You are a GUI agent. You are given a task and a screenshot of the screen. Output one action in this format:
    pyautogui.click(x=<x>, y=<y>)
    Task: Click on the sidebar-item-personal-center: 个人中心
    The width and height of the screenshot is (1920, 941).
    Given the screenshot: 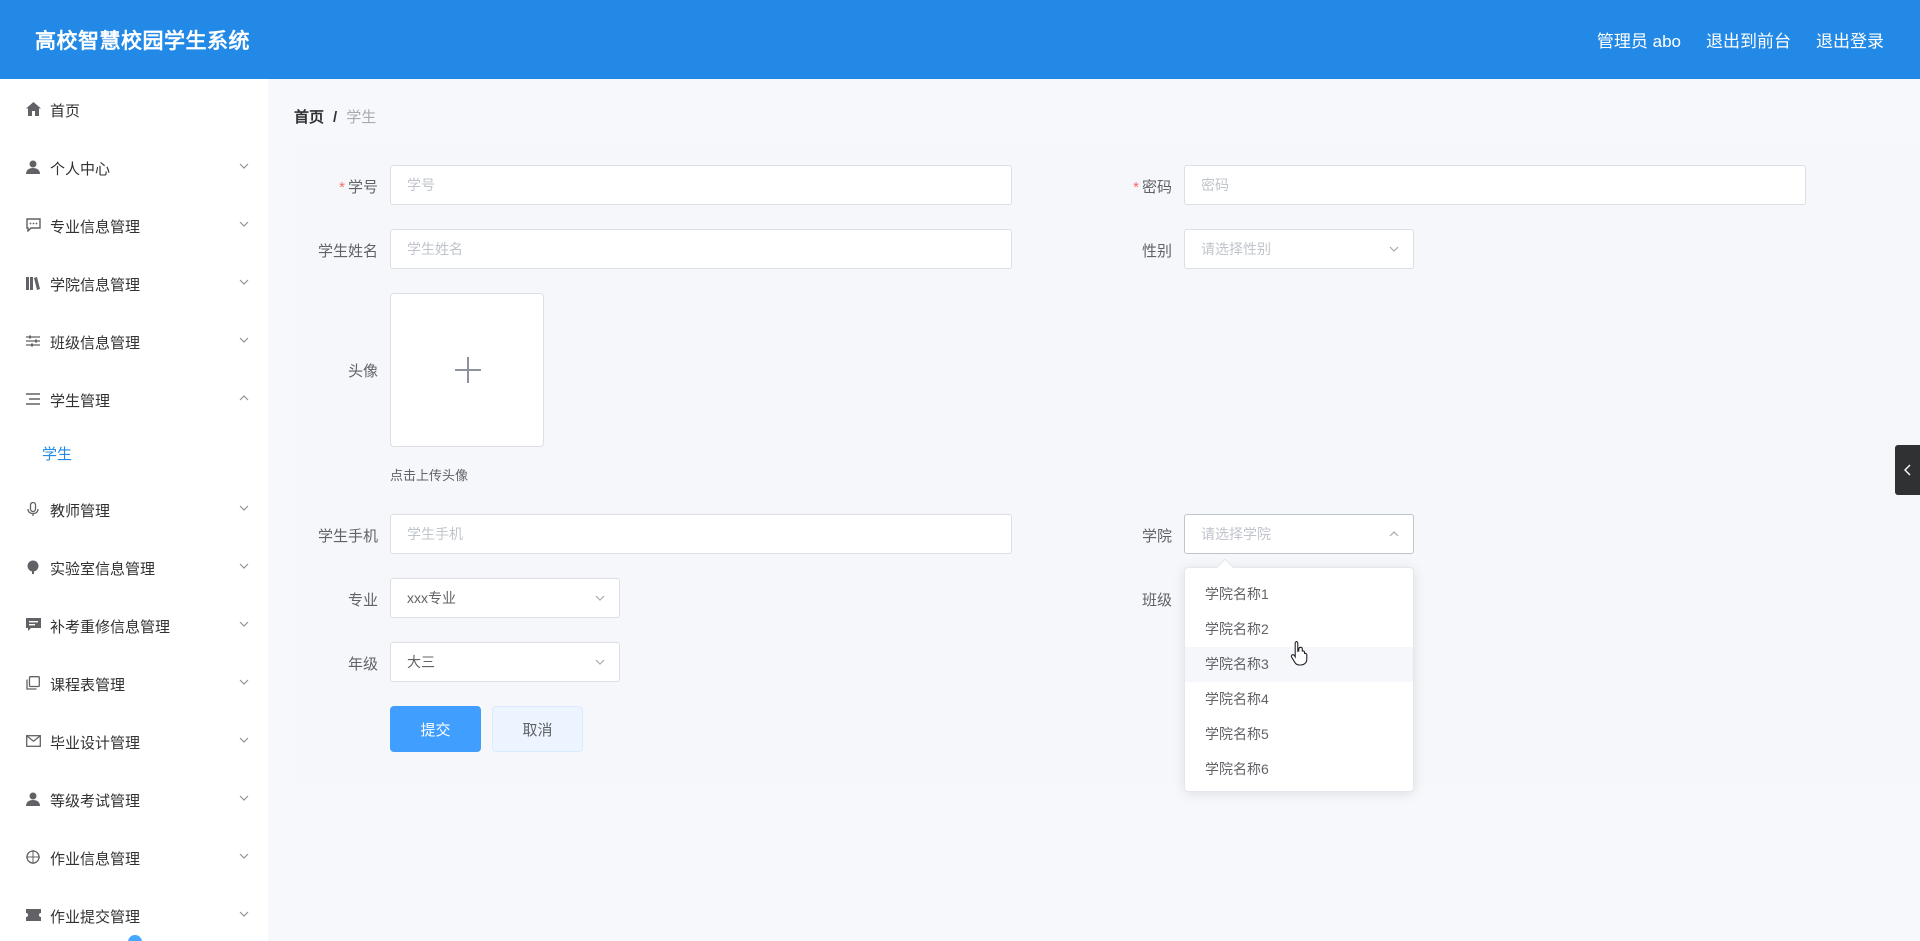 What is the action you would take?
    pyautogui.click(x=134, y=167)
    